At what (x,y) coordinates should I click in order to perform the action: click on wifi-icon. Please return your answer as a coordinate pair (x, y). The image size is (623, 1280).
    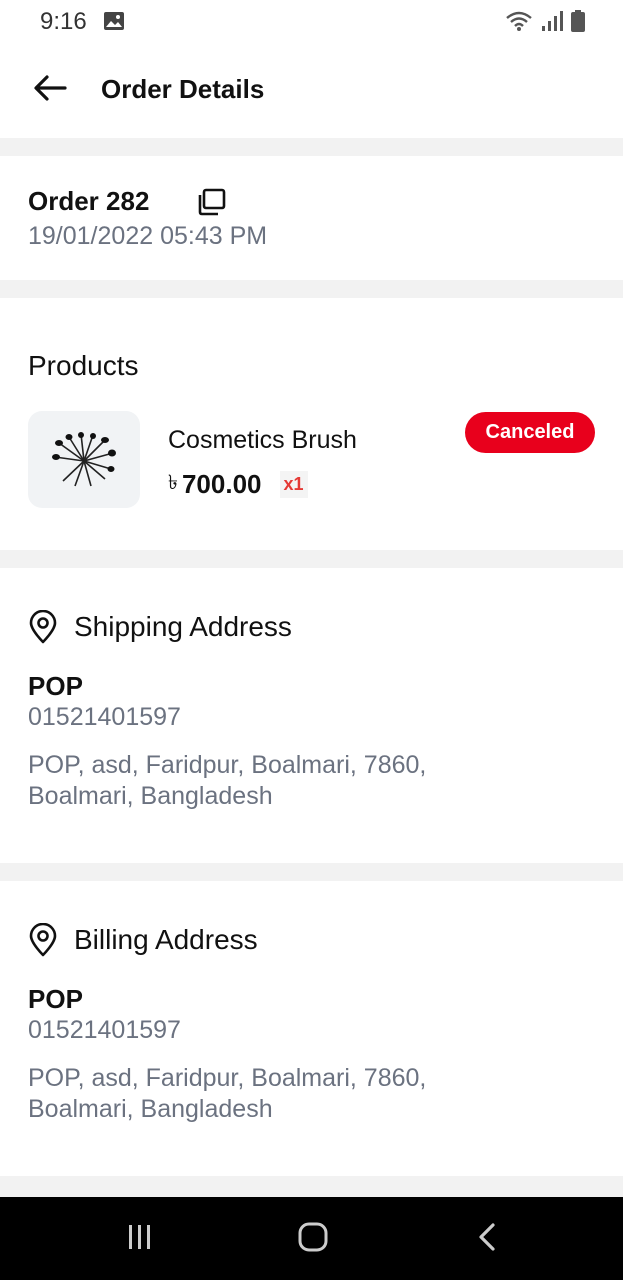
    Looking at the image, I should click on (519, 23).